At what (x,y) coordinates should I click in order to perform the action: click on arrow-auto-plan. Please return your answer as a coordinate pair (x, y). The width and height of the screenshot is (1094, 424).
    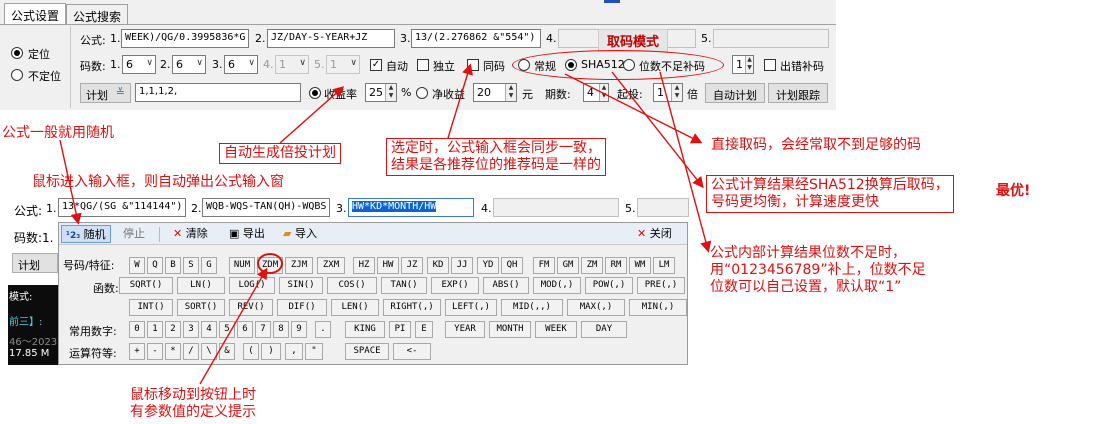
    Looking at the image, I should click on (312, 115).